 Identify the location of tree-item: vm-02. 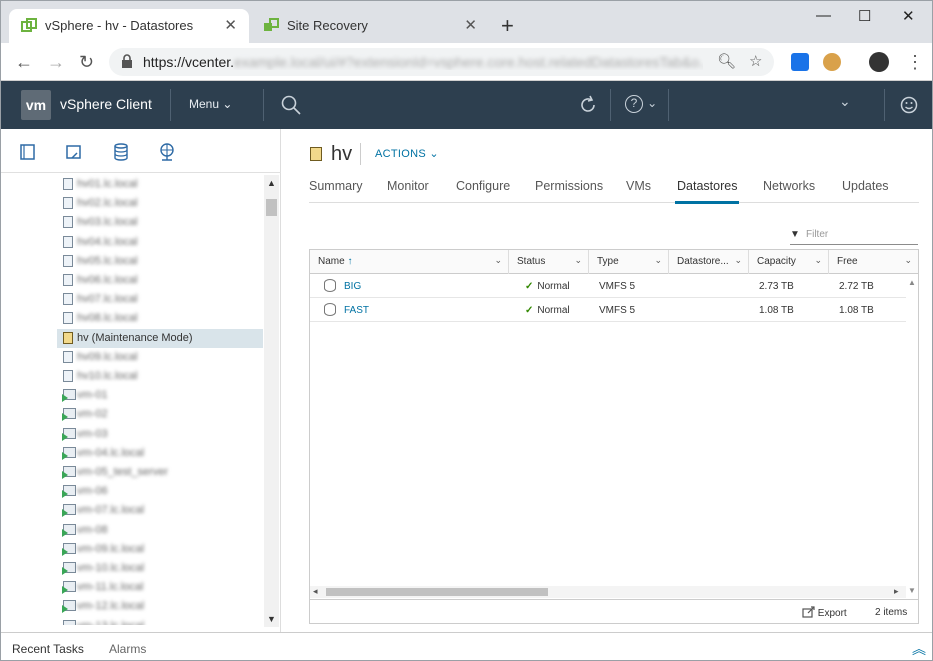
(160, 414).